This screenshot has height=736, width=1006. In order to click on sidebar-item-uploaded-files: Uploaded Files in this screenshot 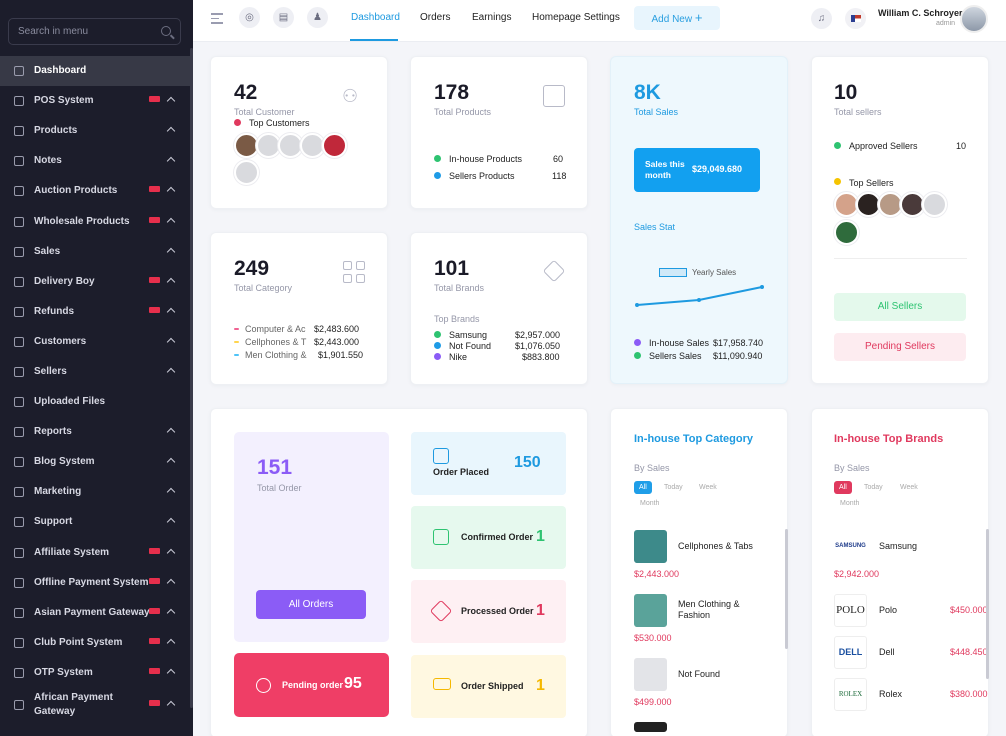, I will do `click(95, 402)`.